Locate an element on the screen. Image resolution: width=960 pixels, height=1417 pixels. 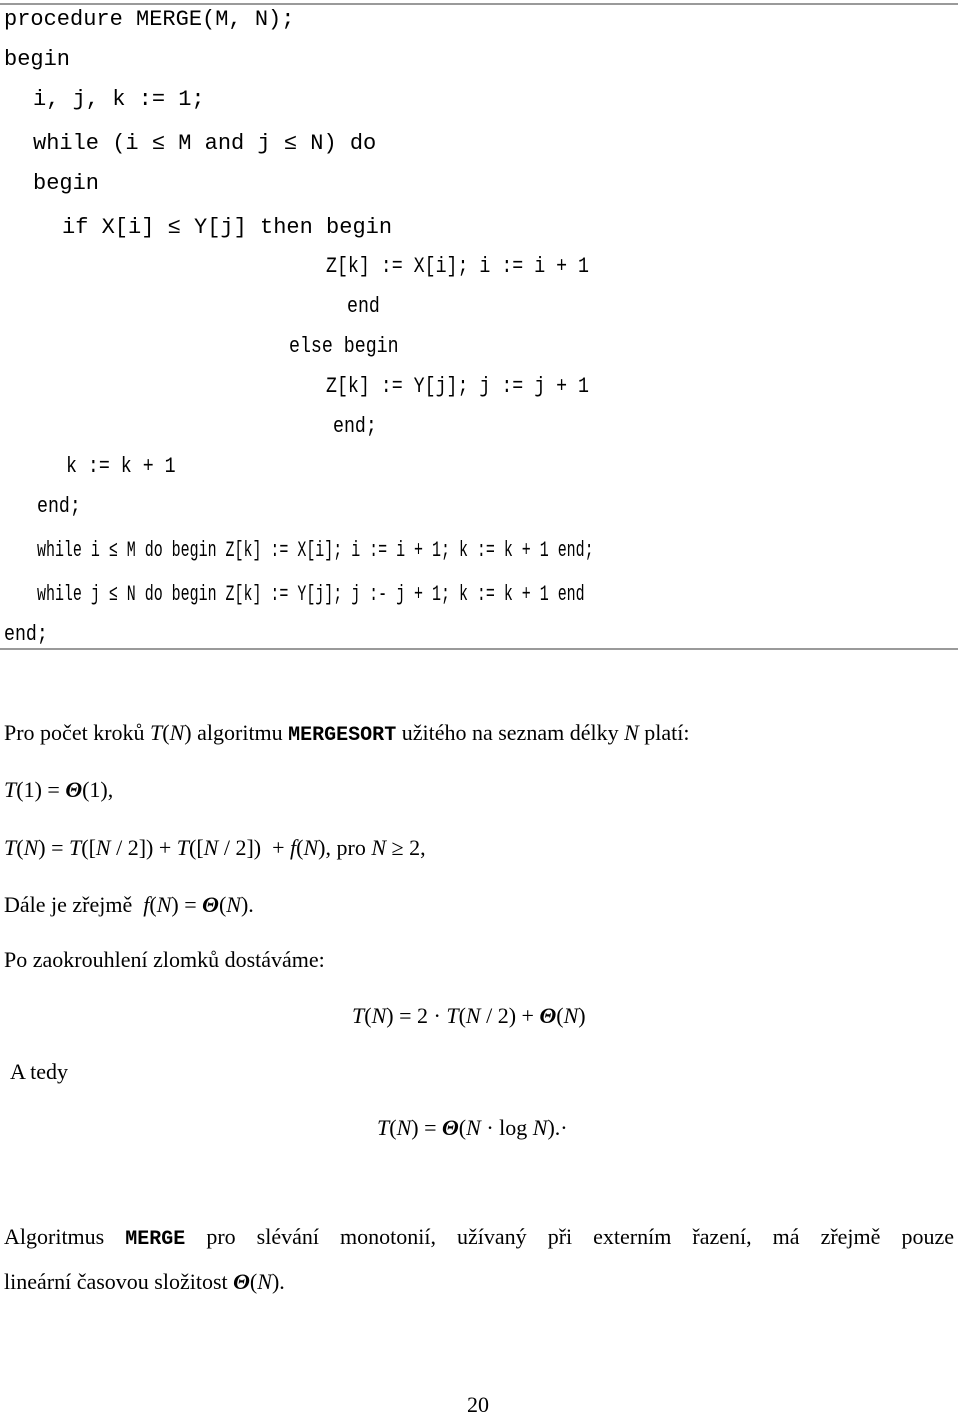
equation: T(N) = 2 · T(N / 2) + Θ(N) is located at coordinates (469, 1015).